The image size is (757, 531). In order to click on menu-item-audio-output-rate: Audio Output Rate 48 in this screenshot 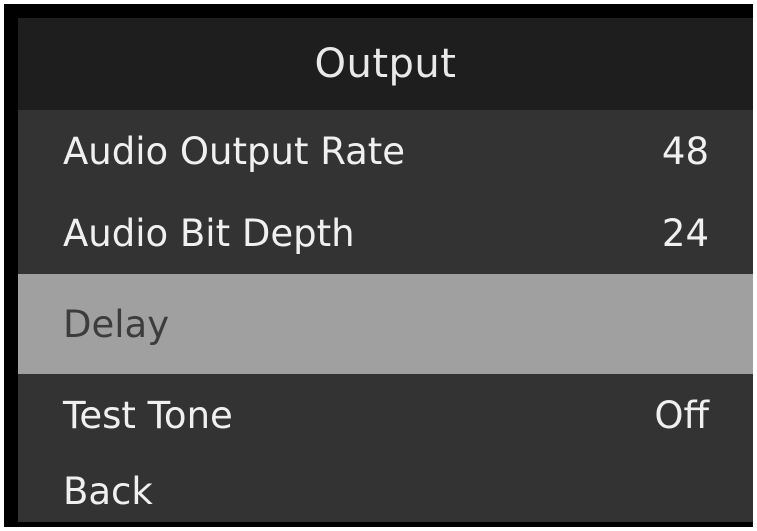, I will do `click(385, 151)`.